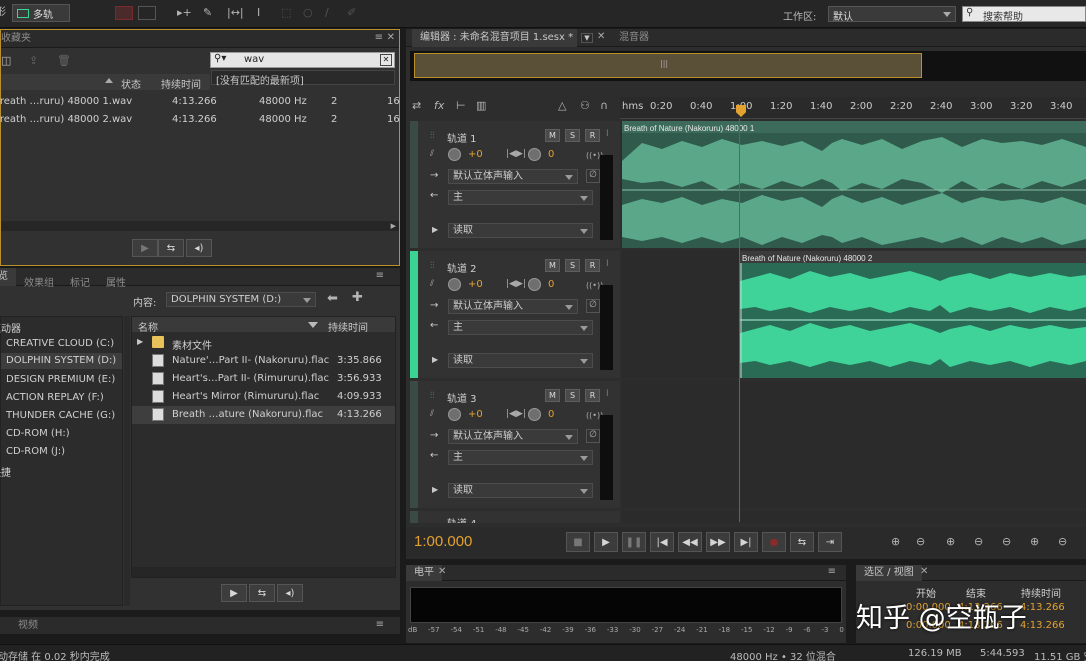 This screenshot has height=661, width=1086. I want to click on col-status: 状态, so click(131, 83).